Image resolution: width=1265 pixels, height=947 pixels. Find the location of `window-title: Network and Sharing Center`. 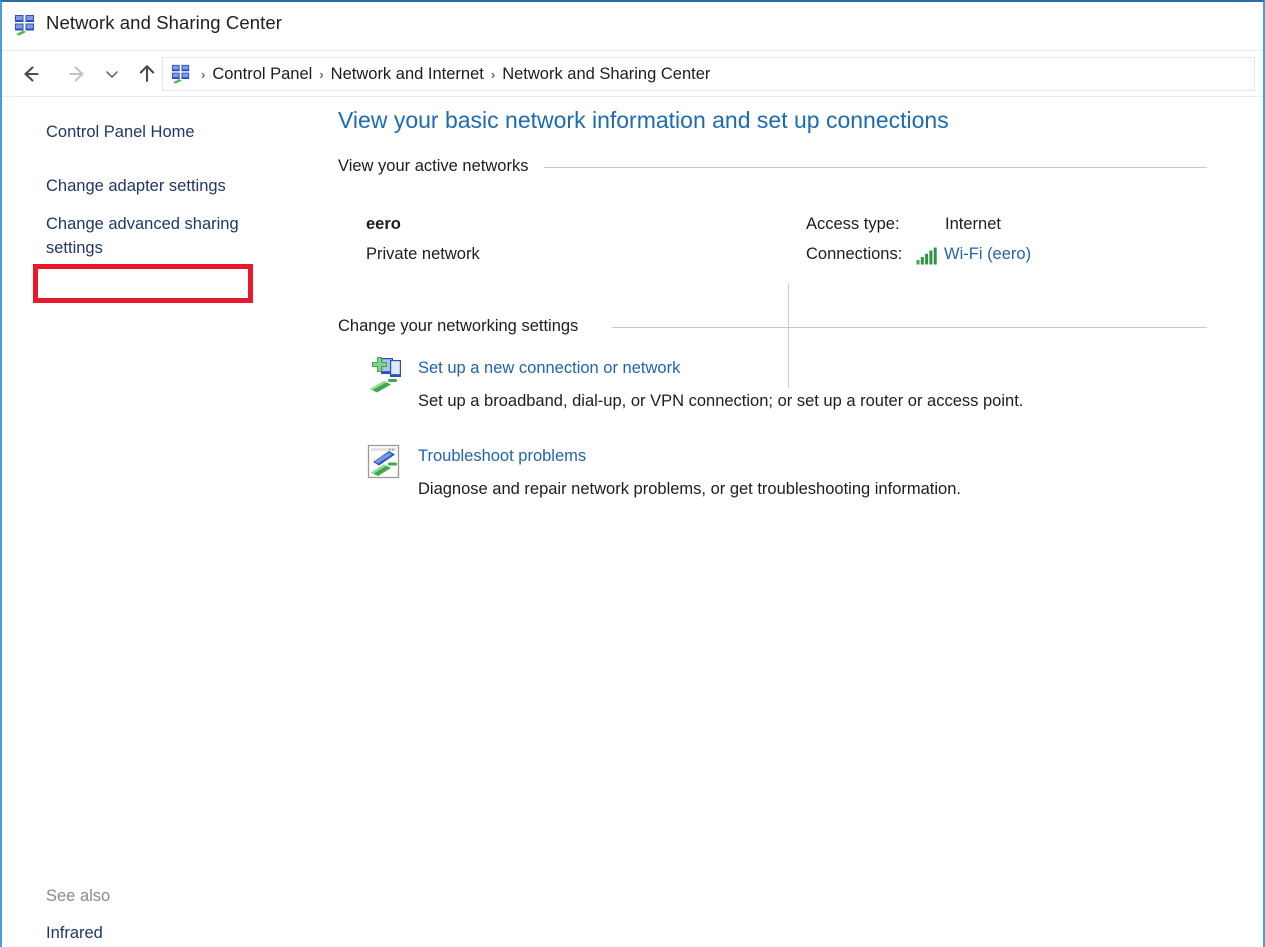

window-title: Network and Sharing Center is located at coordinates (164, 22).